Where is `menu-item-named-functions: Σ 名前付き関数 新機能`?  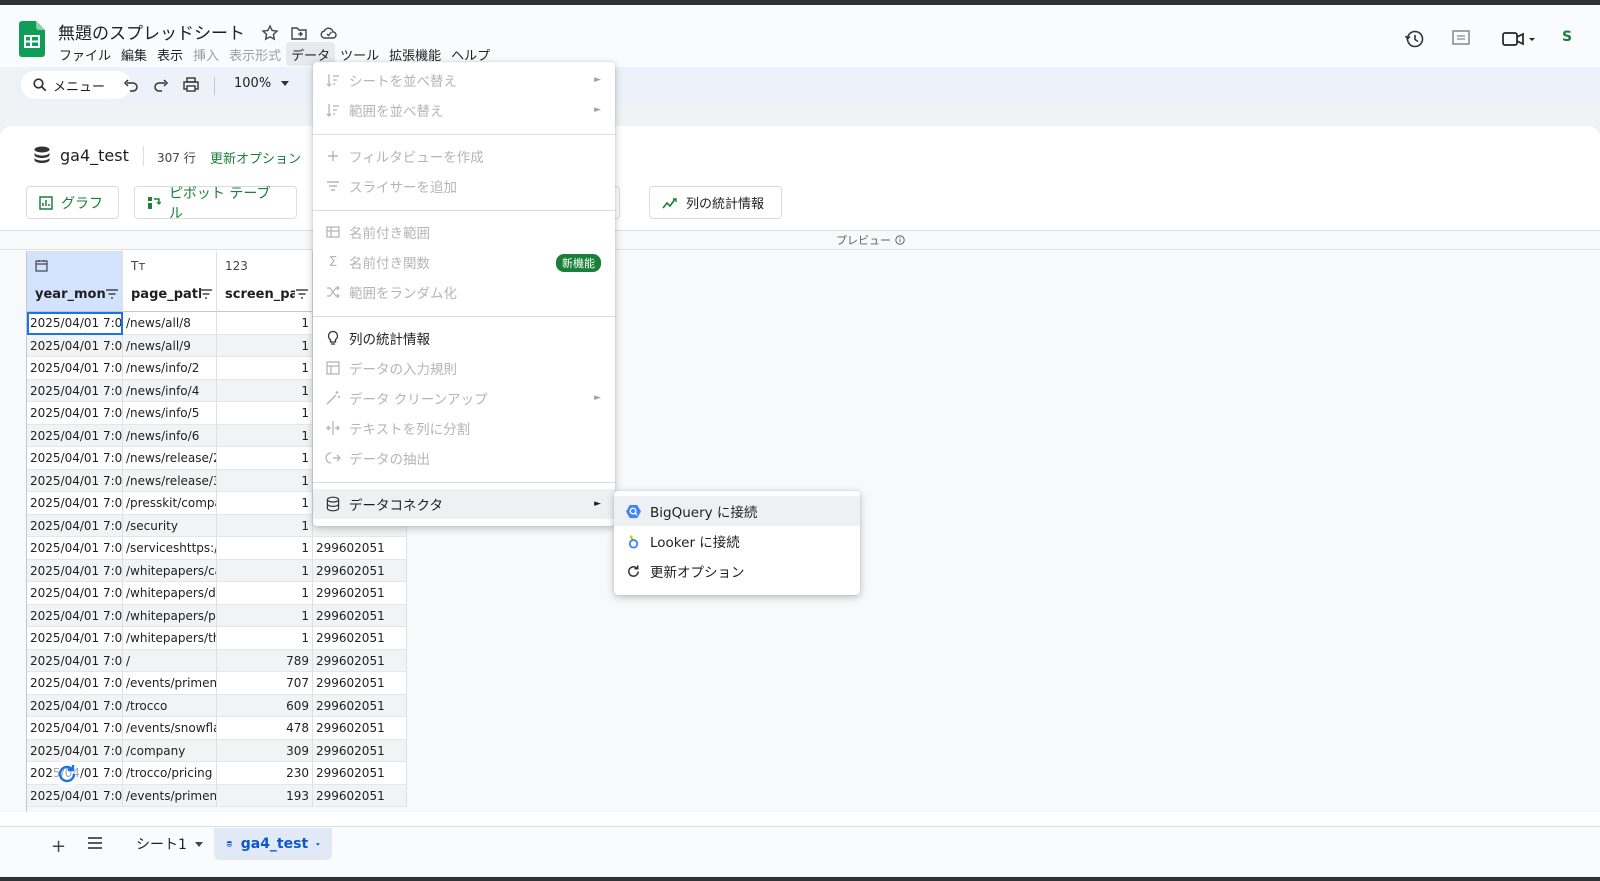 menu-item-named-functions: Σ 名前付き関数 新機能 is located at coordinates (464, 262).